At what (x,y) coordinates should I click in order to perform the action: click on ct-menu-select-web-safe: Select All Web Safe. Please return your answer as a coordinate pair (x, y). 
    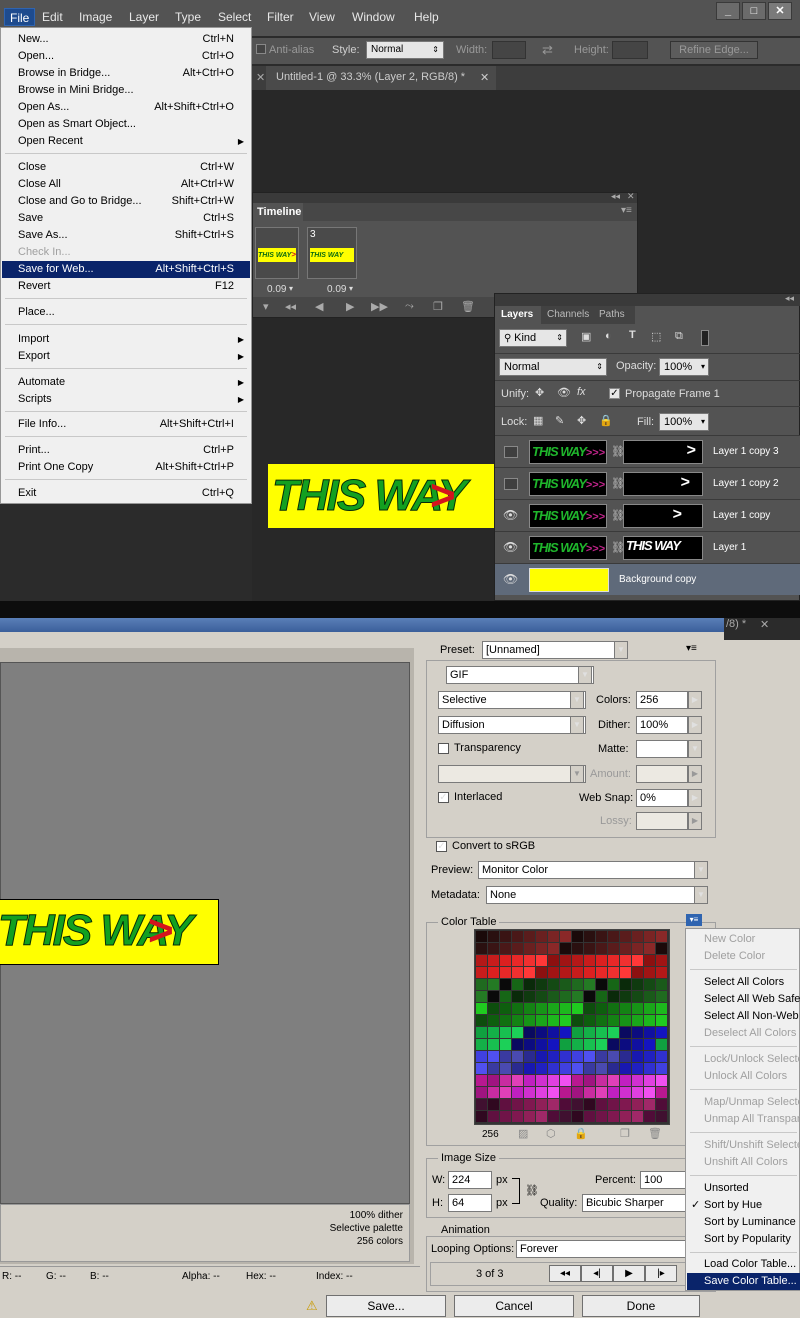
    Looking at the image, I should click on (743, 999).